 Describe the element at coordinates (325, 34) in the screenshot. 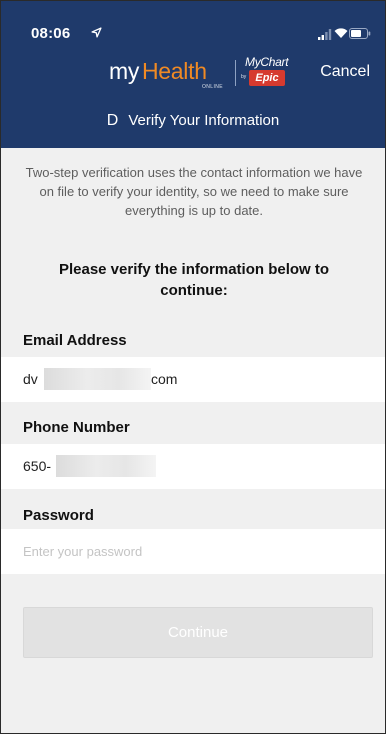

I see `signal-icon` at that location.